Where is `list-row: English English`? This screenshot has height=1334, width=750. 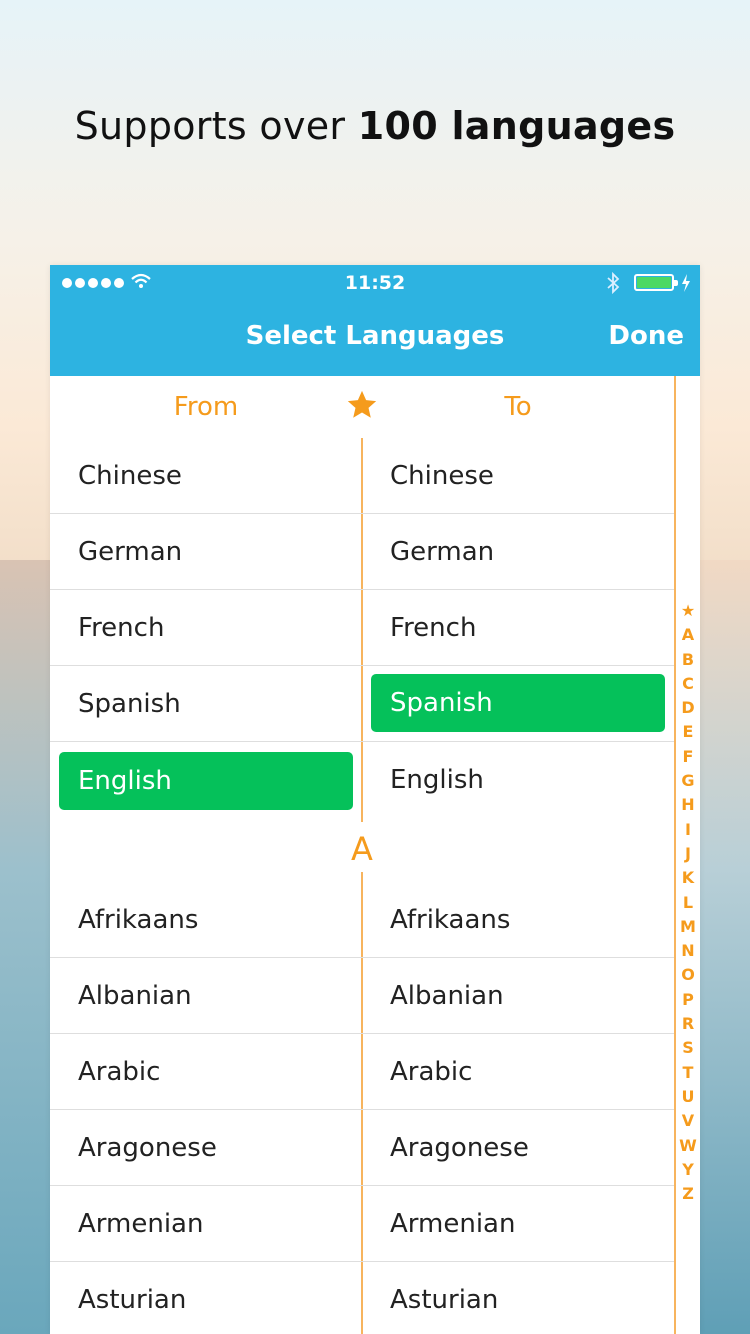
list-row: English English is located at coordinates (362, 780).